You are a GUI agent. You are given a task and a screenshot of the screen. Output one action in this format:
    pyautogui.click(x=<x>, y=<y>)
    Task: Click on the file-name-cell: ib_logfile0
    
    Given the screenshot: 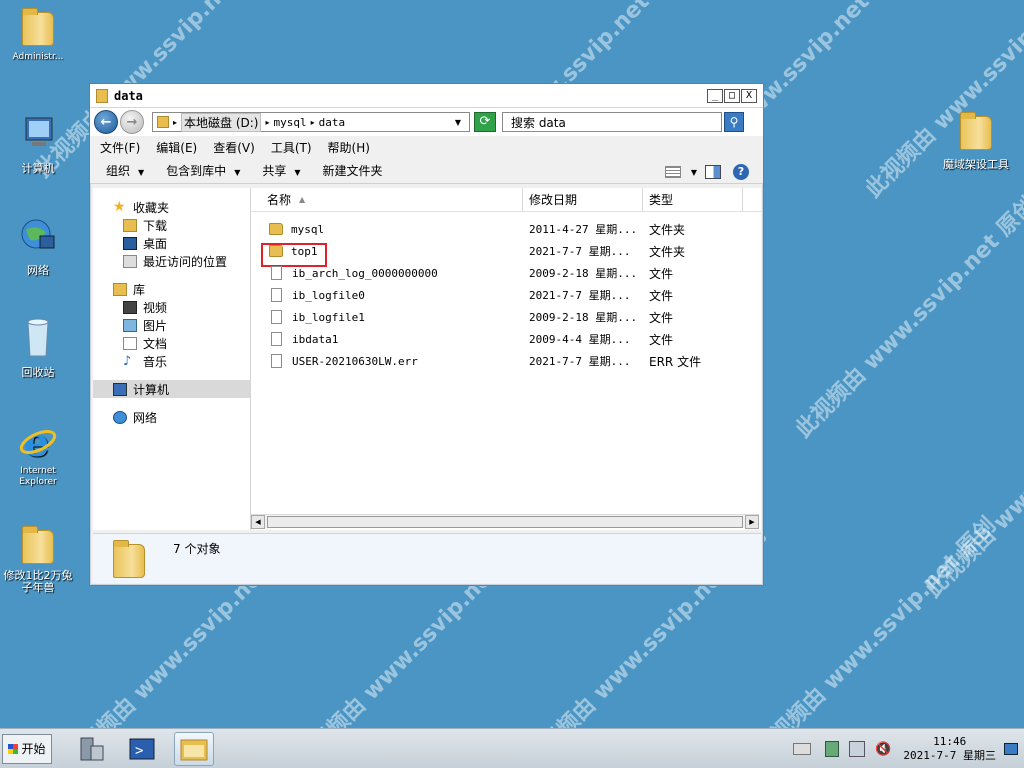 What is the action you would take?
    pyautogui.click(x=387, y=295)
    